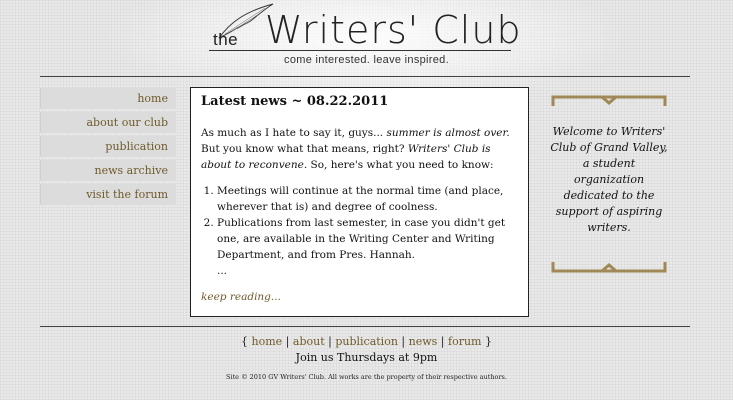 The image size is (733, 400). I want to click on nav-item-forum: visit the forum, so click(108, 194).